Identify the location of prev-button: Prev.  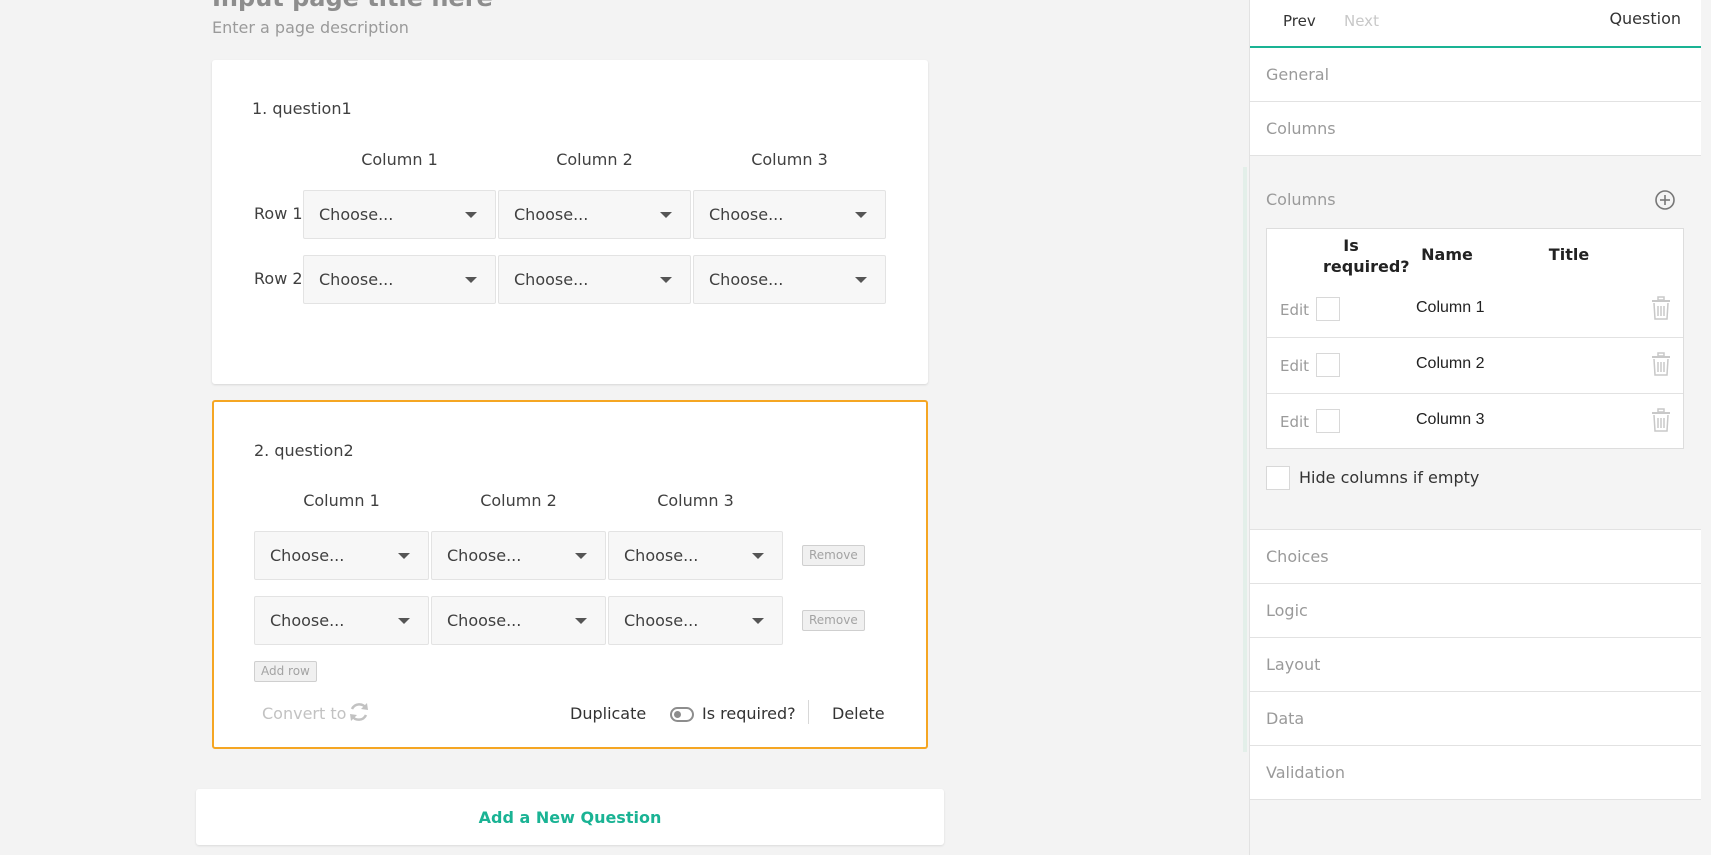
(1299, 21).